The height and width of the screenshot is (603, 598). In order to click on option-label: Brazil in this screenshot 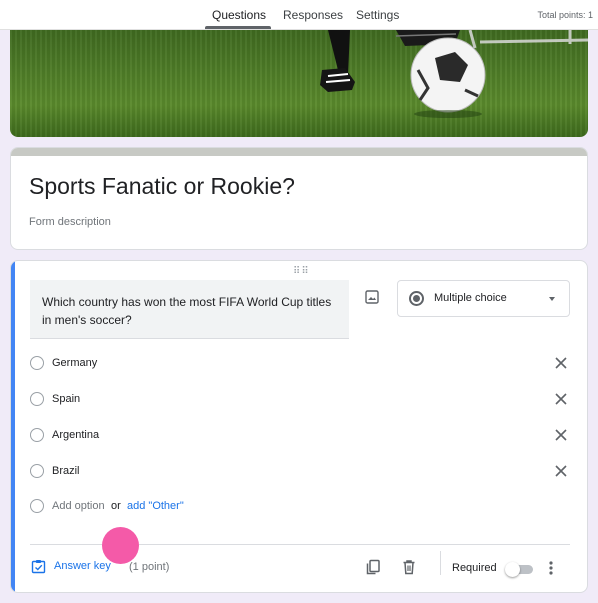, I will do `click(66, 471)`.